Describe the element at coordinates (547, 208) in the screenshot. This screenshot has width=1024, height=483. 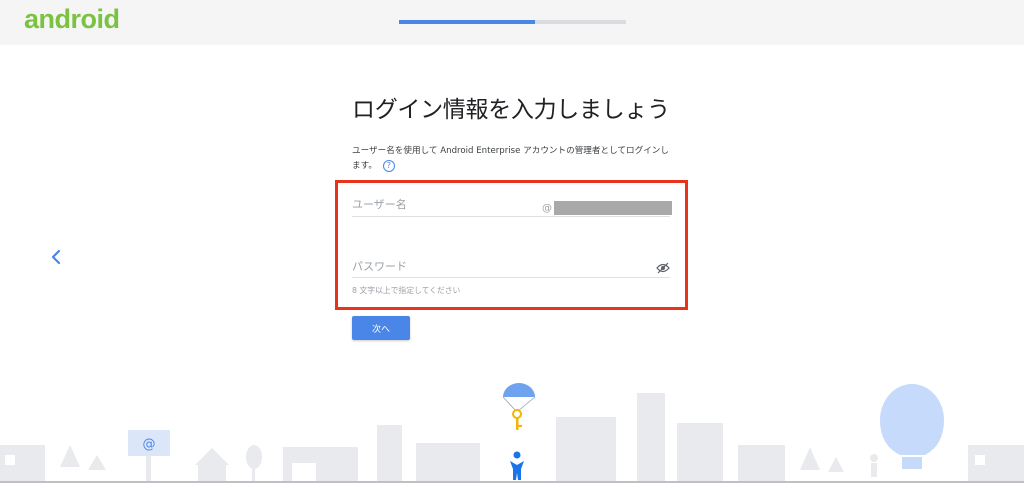
I see `domain-prefix: @` at that location.